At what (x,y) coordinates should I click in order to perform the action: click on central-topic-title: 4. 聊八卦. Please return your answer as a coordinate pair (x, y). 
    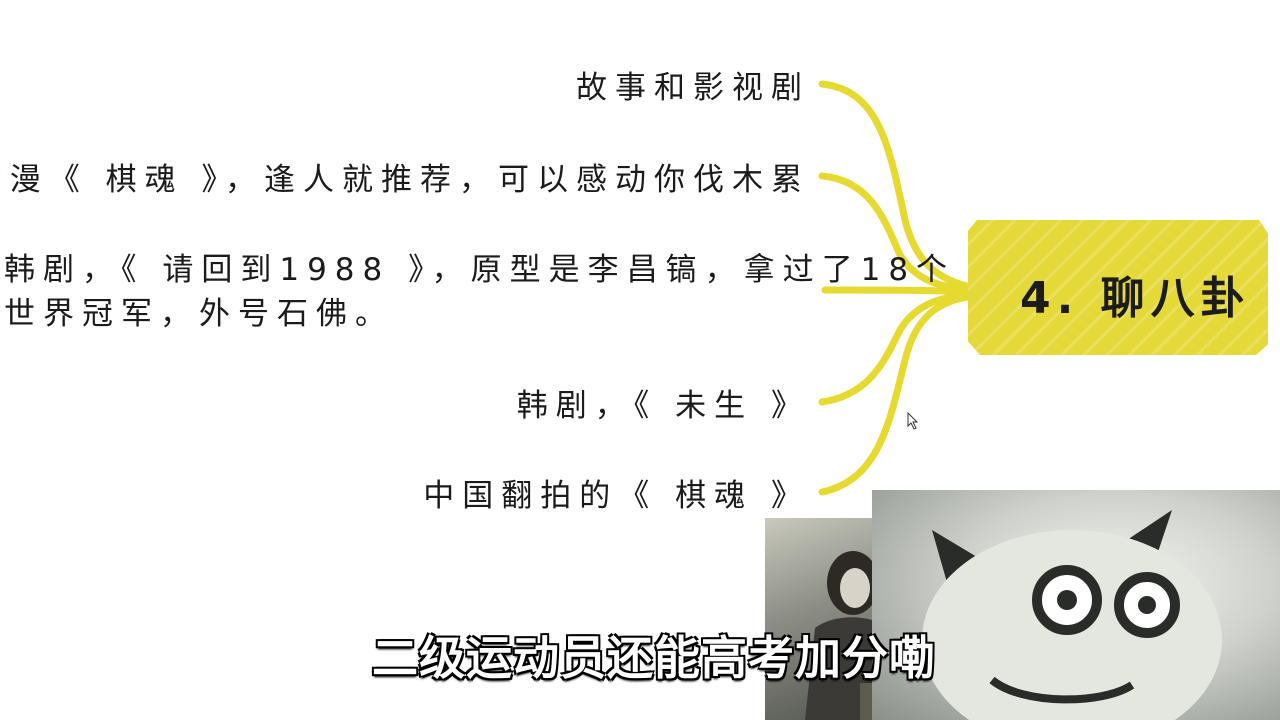
    Looking at the image, I should click on (1135, 298).